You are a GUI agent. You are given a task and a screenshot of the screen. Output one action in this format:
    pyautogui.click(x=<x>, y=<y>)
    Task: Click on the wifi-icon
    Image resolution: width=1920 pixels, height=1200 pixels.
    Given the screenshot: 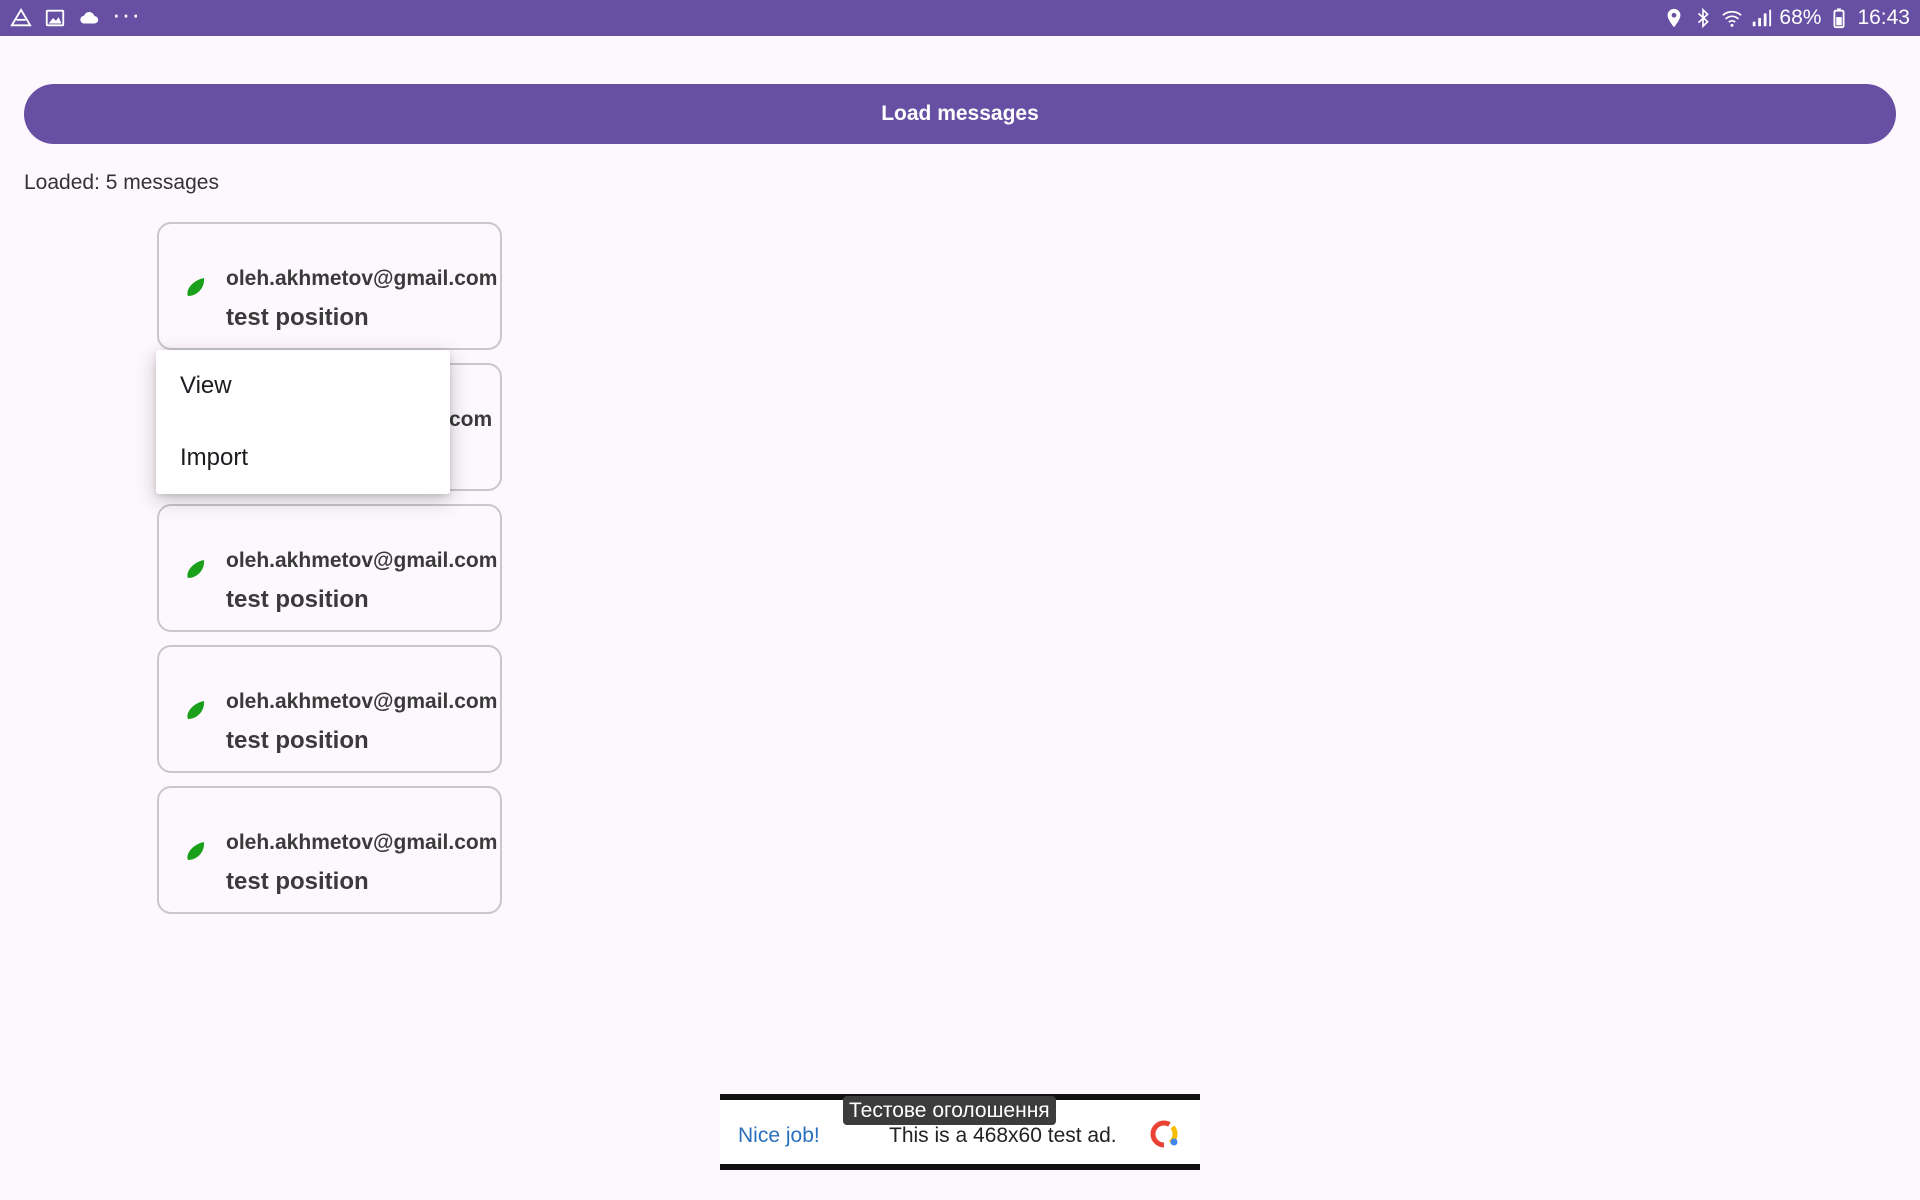 What is the action you would take?
    pyautogui.click(x=1732, y=18)
    